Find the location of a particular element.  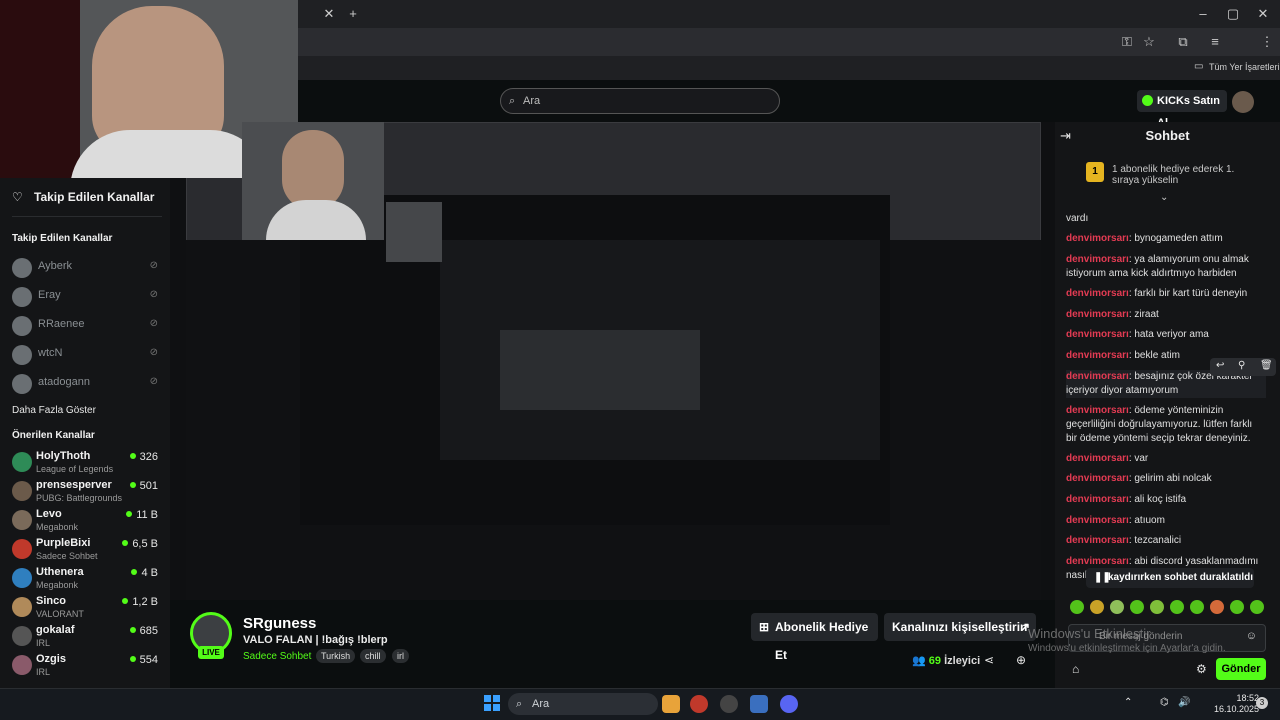

maximize-icon: ▢ is located at coordinates (1233, 14).